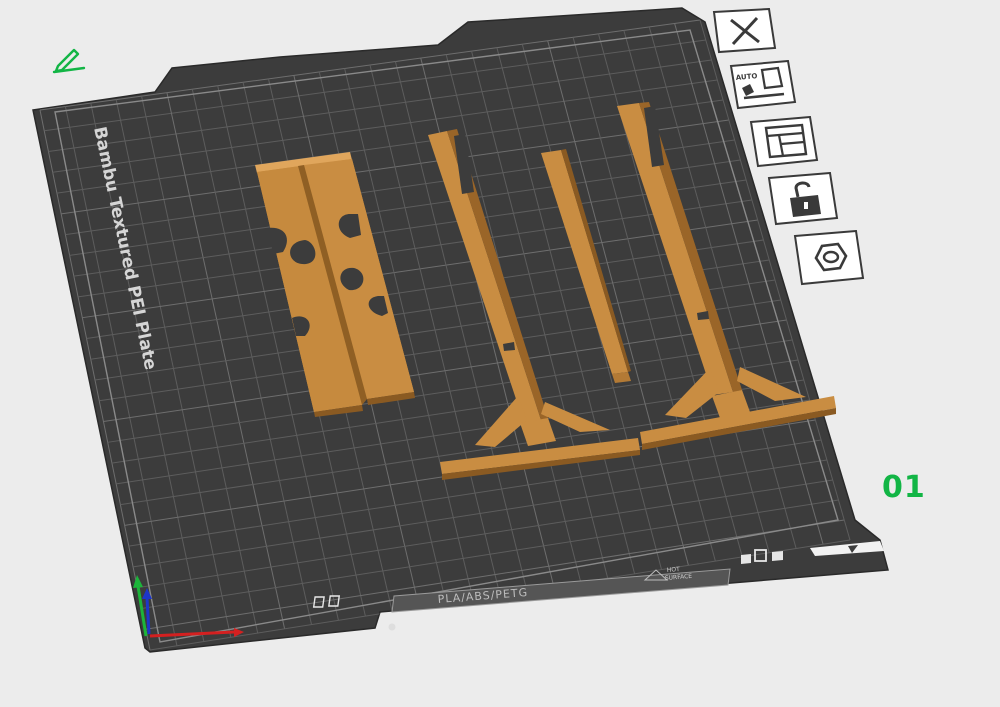 The image size is (1000, 707). I want to click on plate-number-label: 01, so click(904, 487).